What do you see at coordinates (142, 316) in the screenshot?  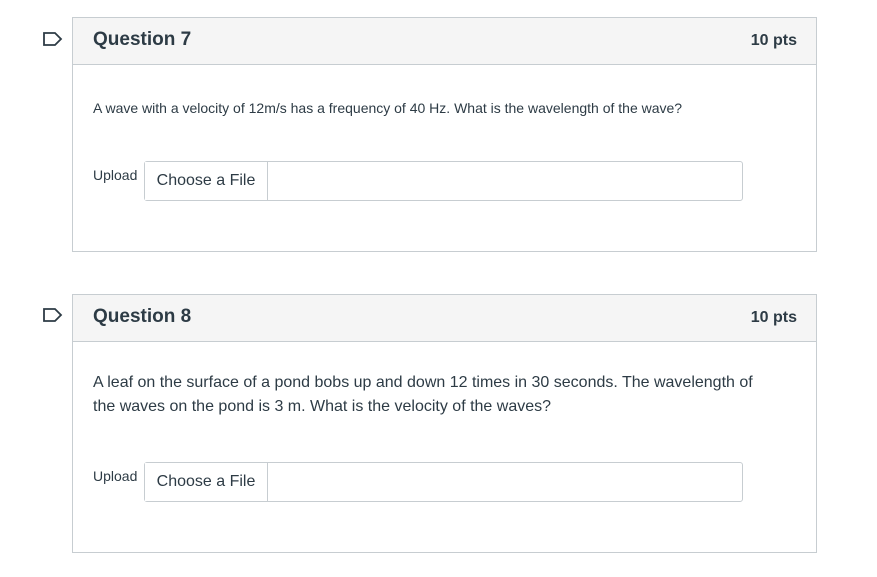 I see `question-title: Question 8` at bounding box center [142, 316].